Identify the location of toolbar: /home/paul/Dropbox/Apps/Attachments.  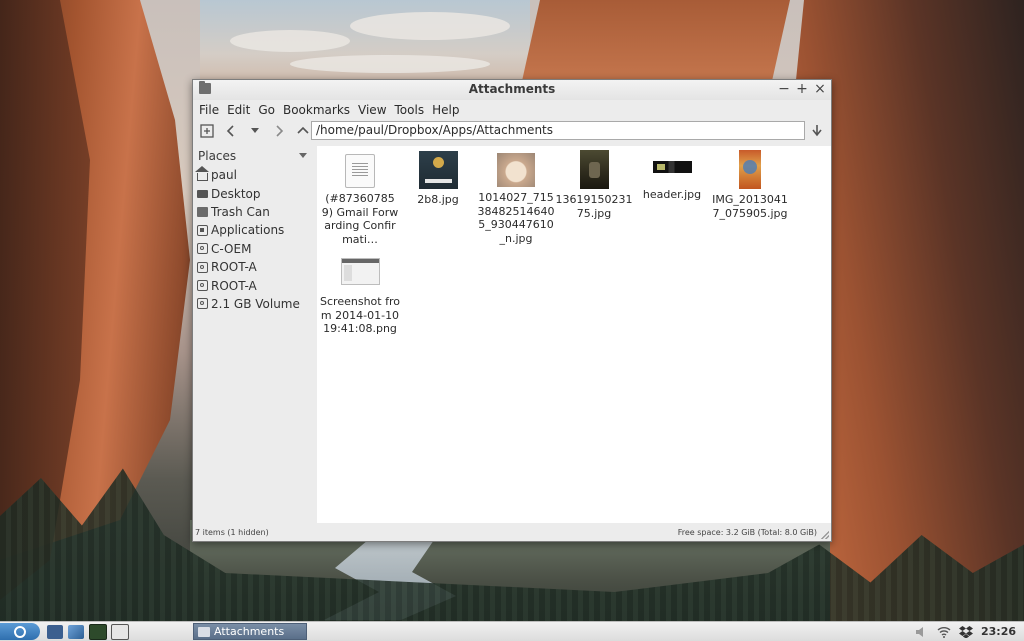
(512, 131).